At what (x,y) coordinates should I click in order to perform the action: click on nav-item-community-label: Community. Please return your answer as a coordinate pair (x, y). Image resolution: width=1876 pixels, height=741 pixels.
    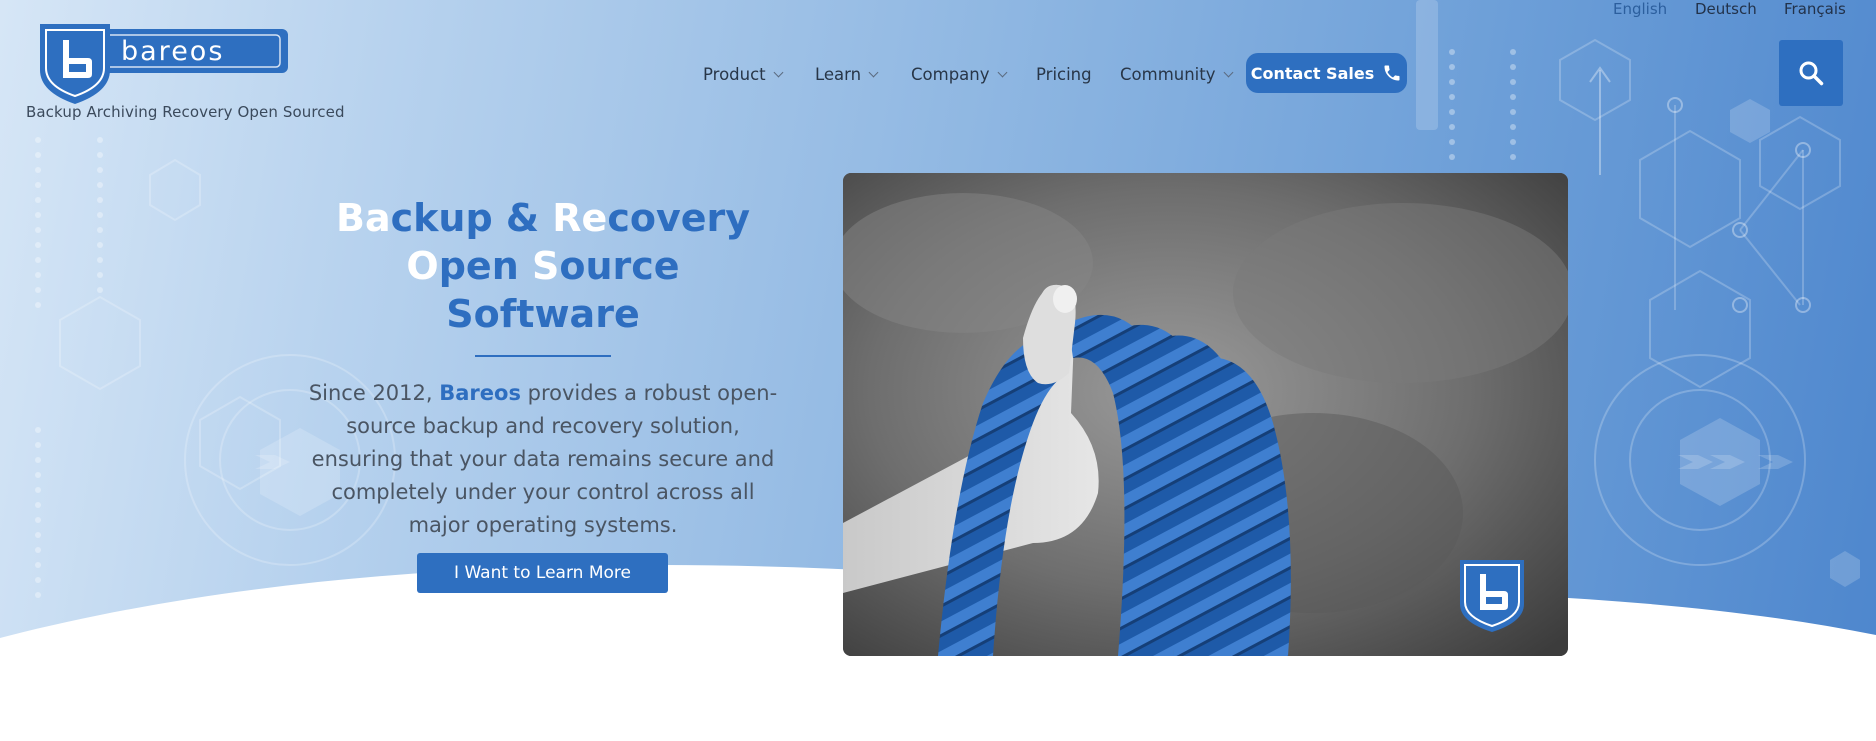
    Looking at the image, I should click on (1168, 74).